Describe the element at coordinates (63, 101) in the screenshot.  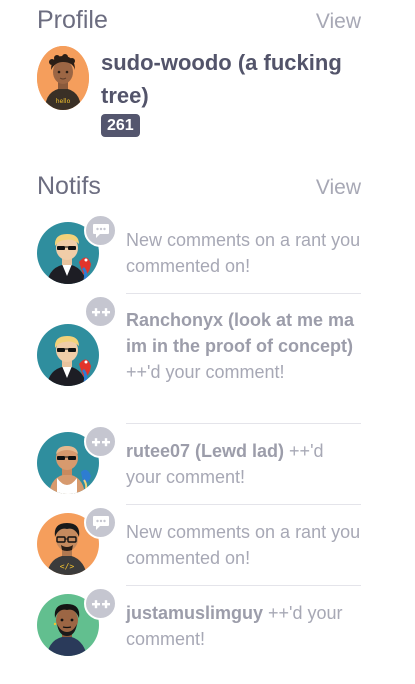
I see `avatar-shirt-text: hello` at that location.